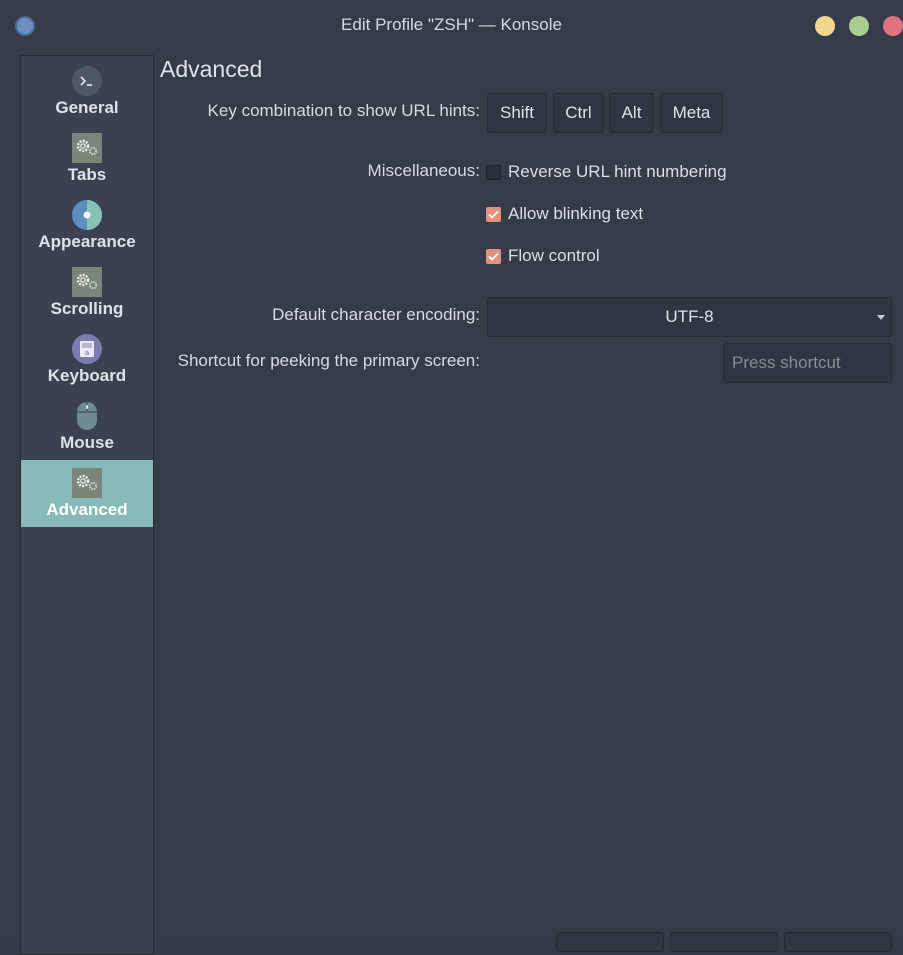 The height and width of the screenshot is (955, 903). I want to click on encoding-select: UTF-8, so click(689, 317).